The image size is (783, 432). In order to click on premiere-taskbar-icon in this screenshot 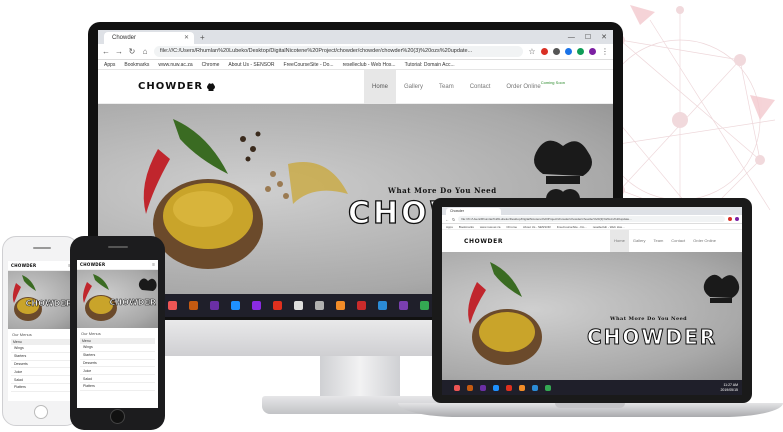, I will do `click(403, 305)`.